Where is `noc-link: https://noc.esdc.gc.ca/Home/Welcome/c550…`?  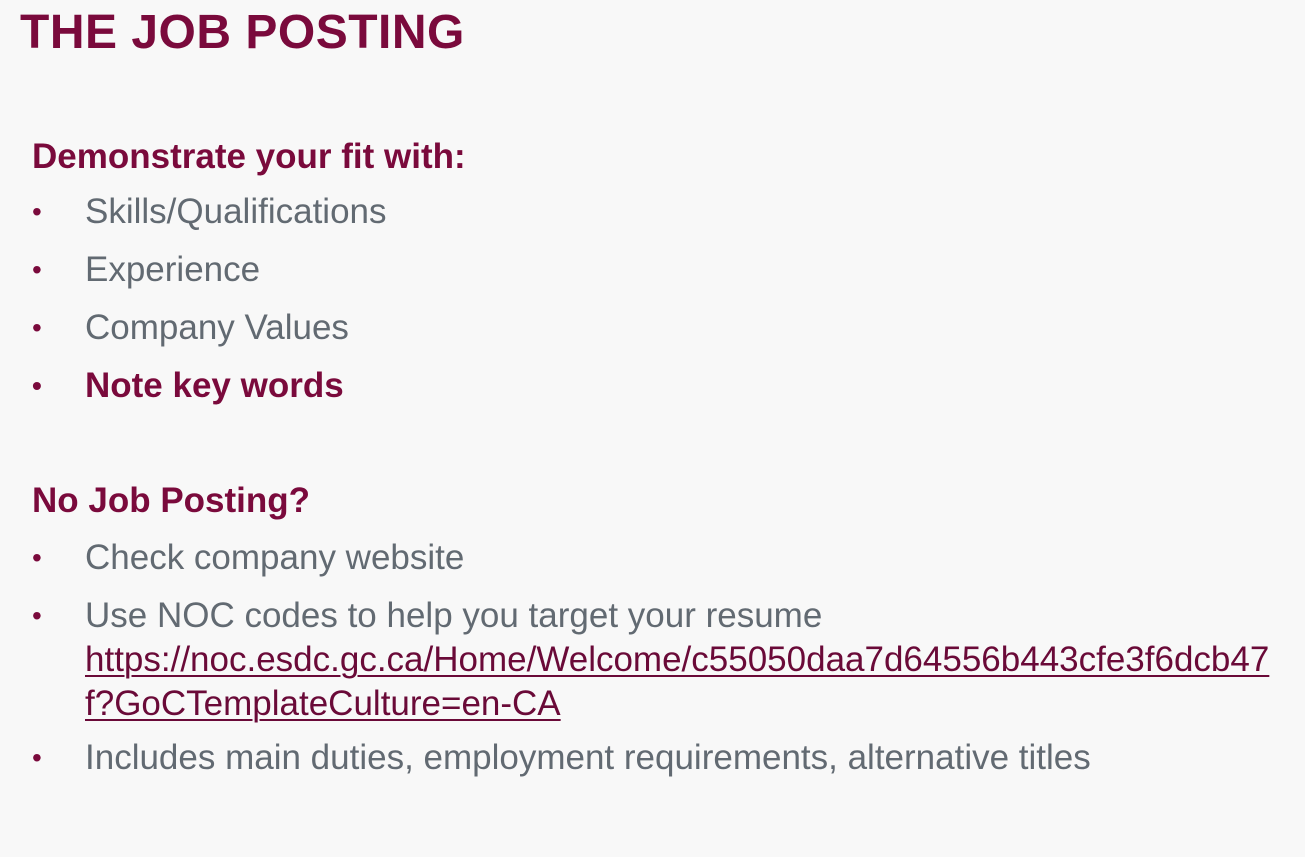 noc-link: https://noc.esdc.gc.ca/Home/Welcome/c550… is located at coordinates (687, 682).